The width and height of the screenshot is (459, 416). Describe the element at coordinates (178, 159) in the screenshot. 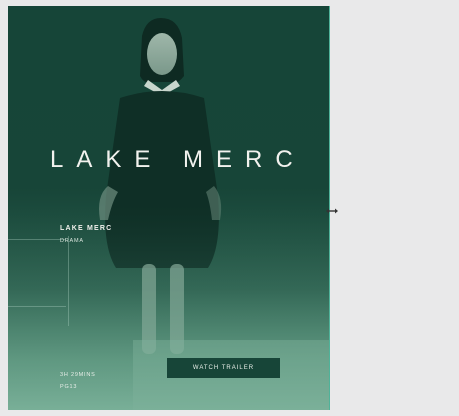

I see `poster-title: LAKE MERC` at that location.